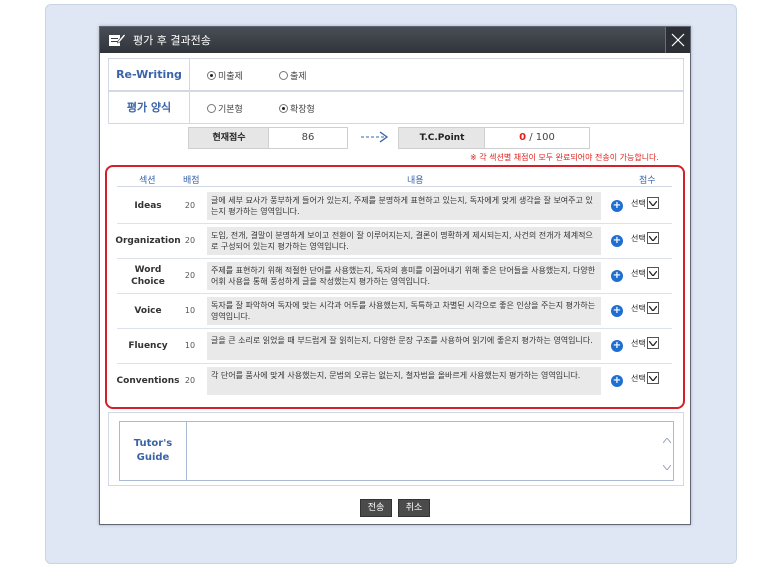 The height and width of the screenshot is (565, 770). What do you see at coordinates (376, 508) in the screenshot?
I see `send-button: 전송` at bounding box center [376, 508].